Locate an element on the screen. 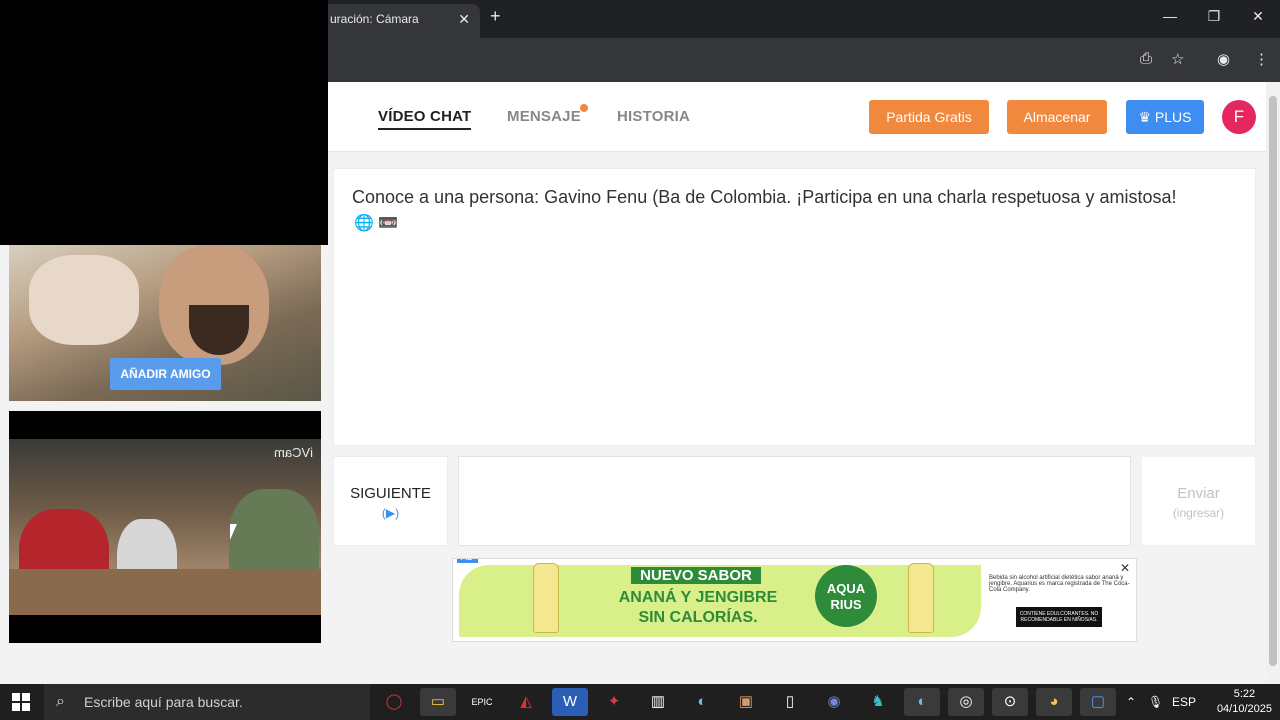  clock-date: 04/10/2025 is located at coordinates (1244, 709).